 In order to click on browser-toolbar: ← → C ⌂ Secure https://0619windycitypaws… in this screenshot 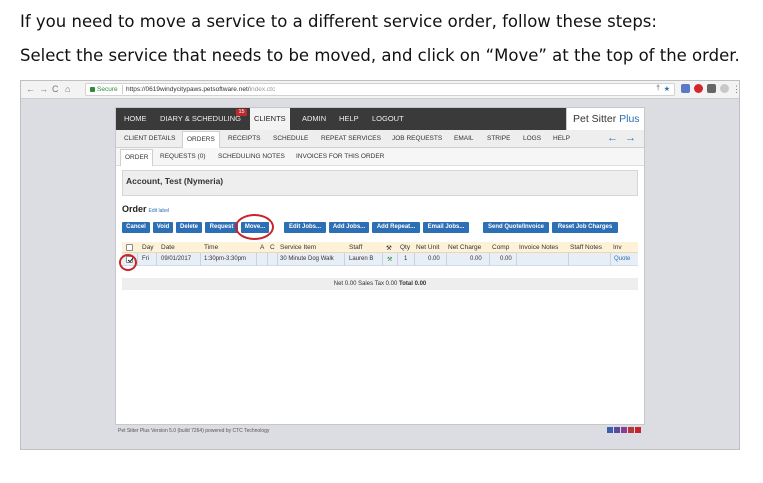, I will do `click(380, 90)`.